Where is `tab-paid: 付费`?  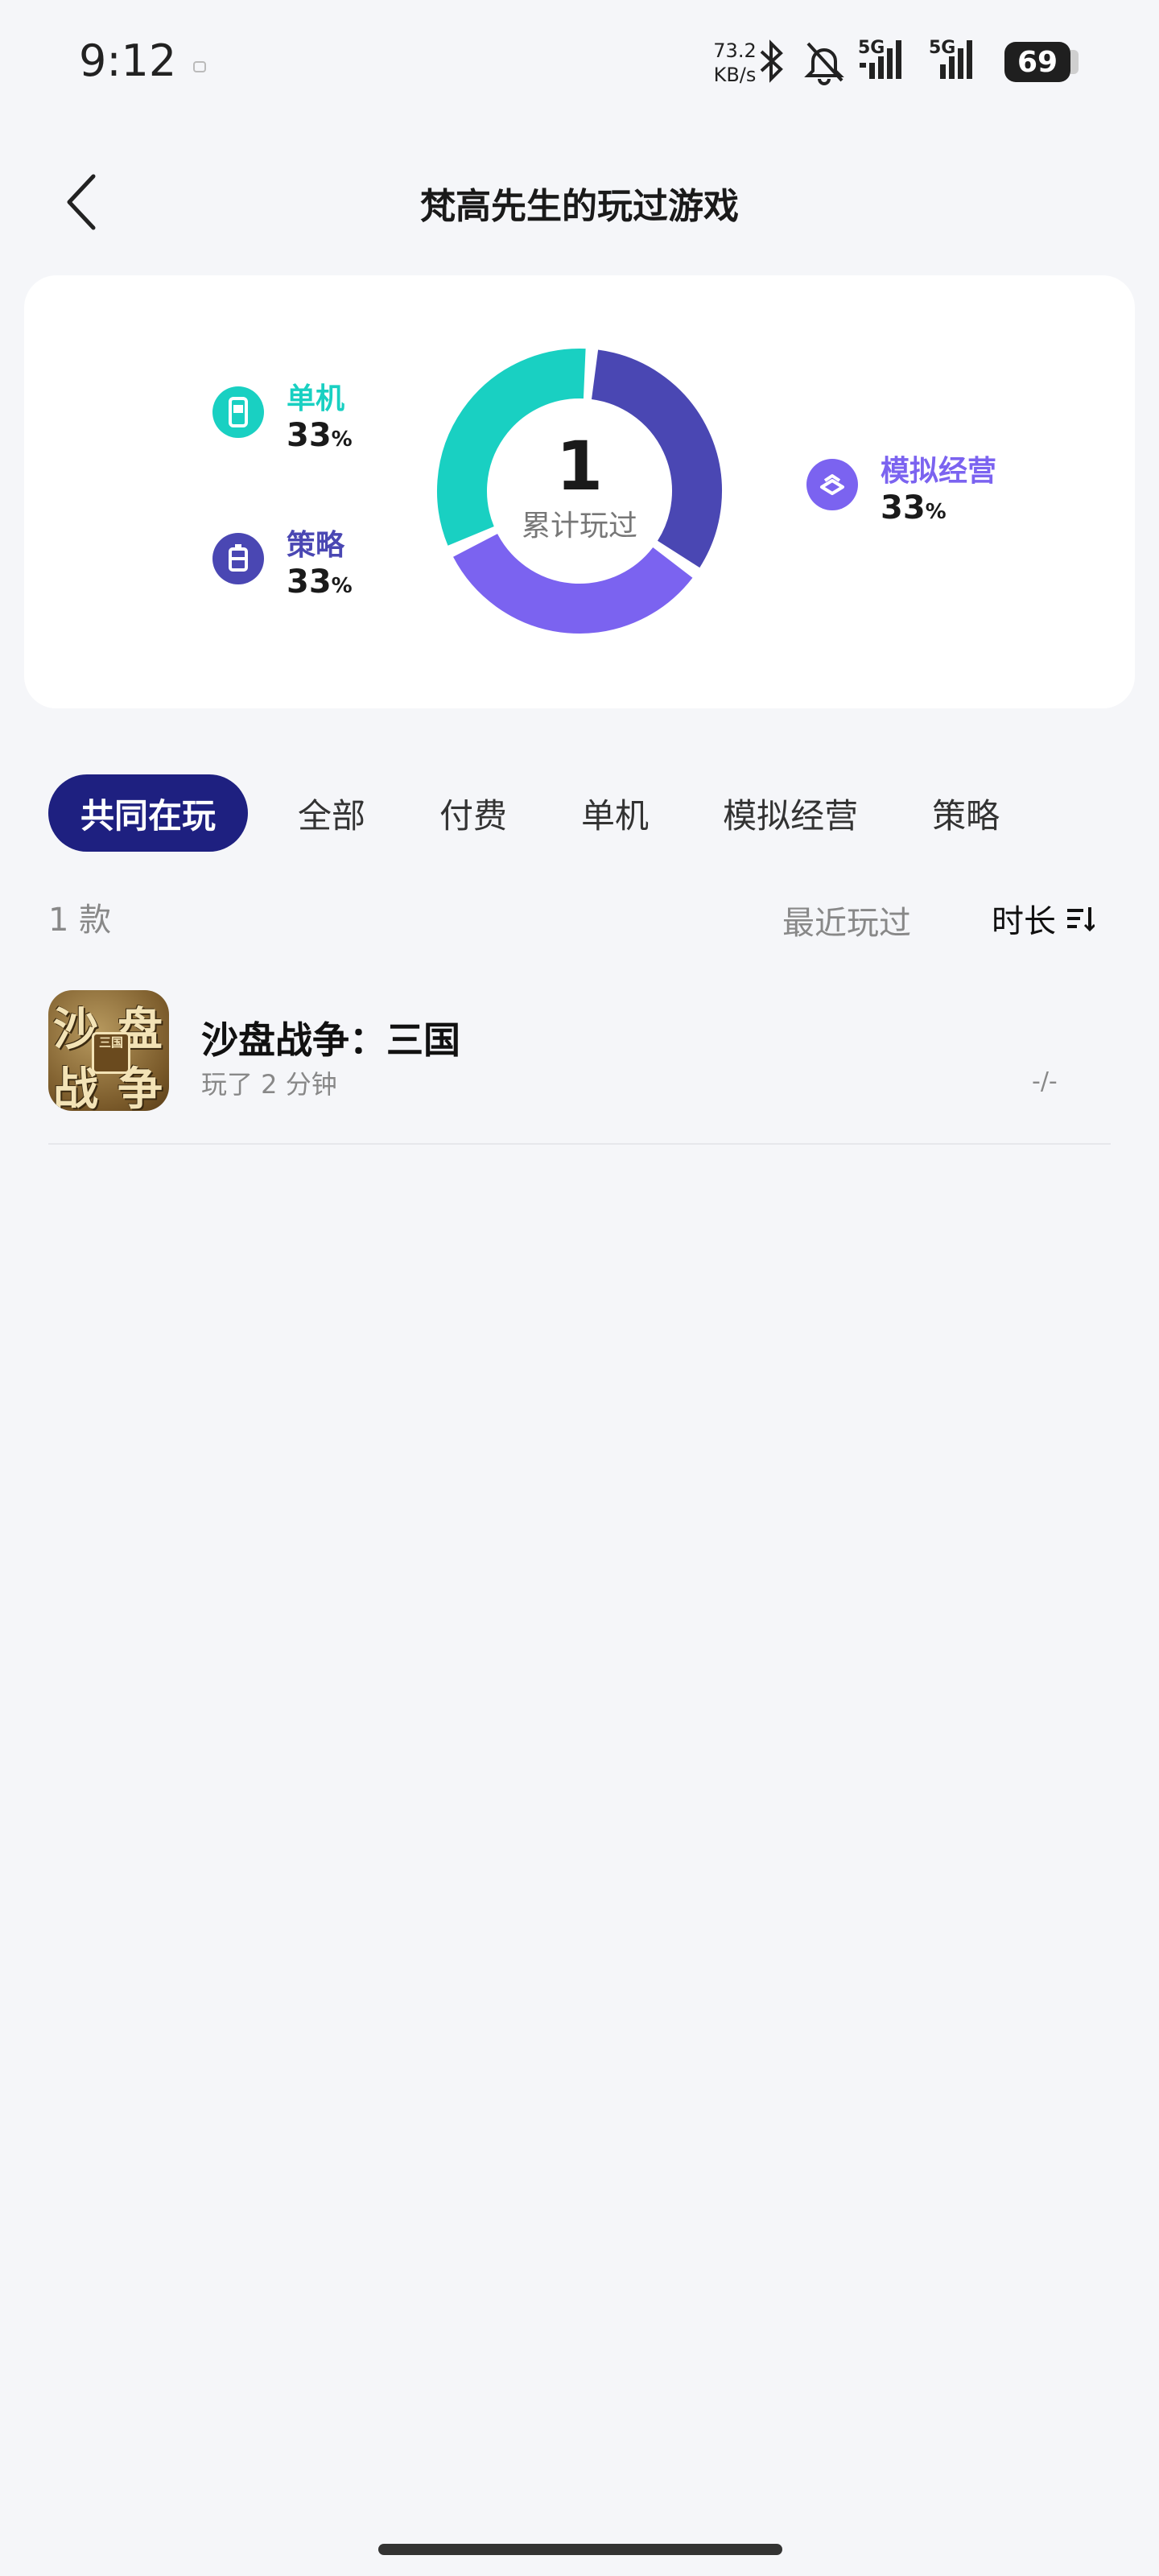
tab-paid: 付费 is located at coordinates (473, 813).